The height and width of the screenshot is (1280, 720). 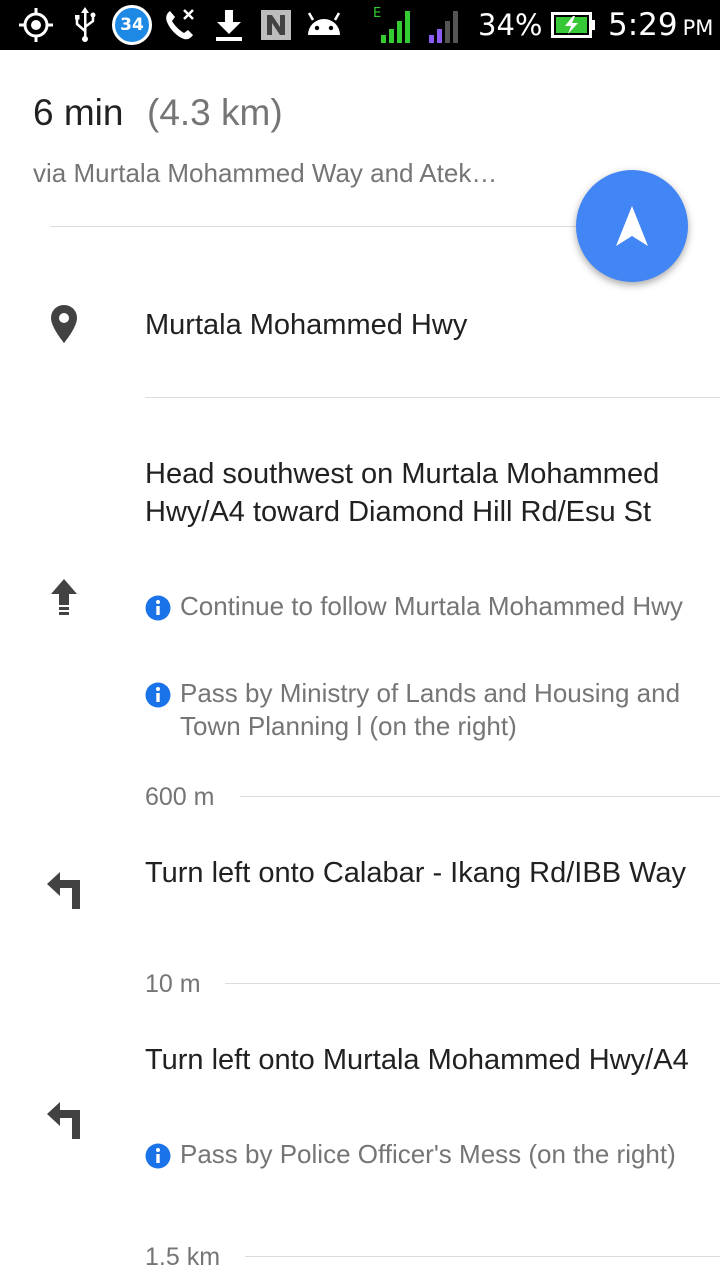 I want to click on usb-icon, so click(x=85, y=25).